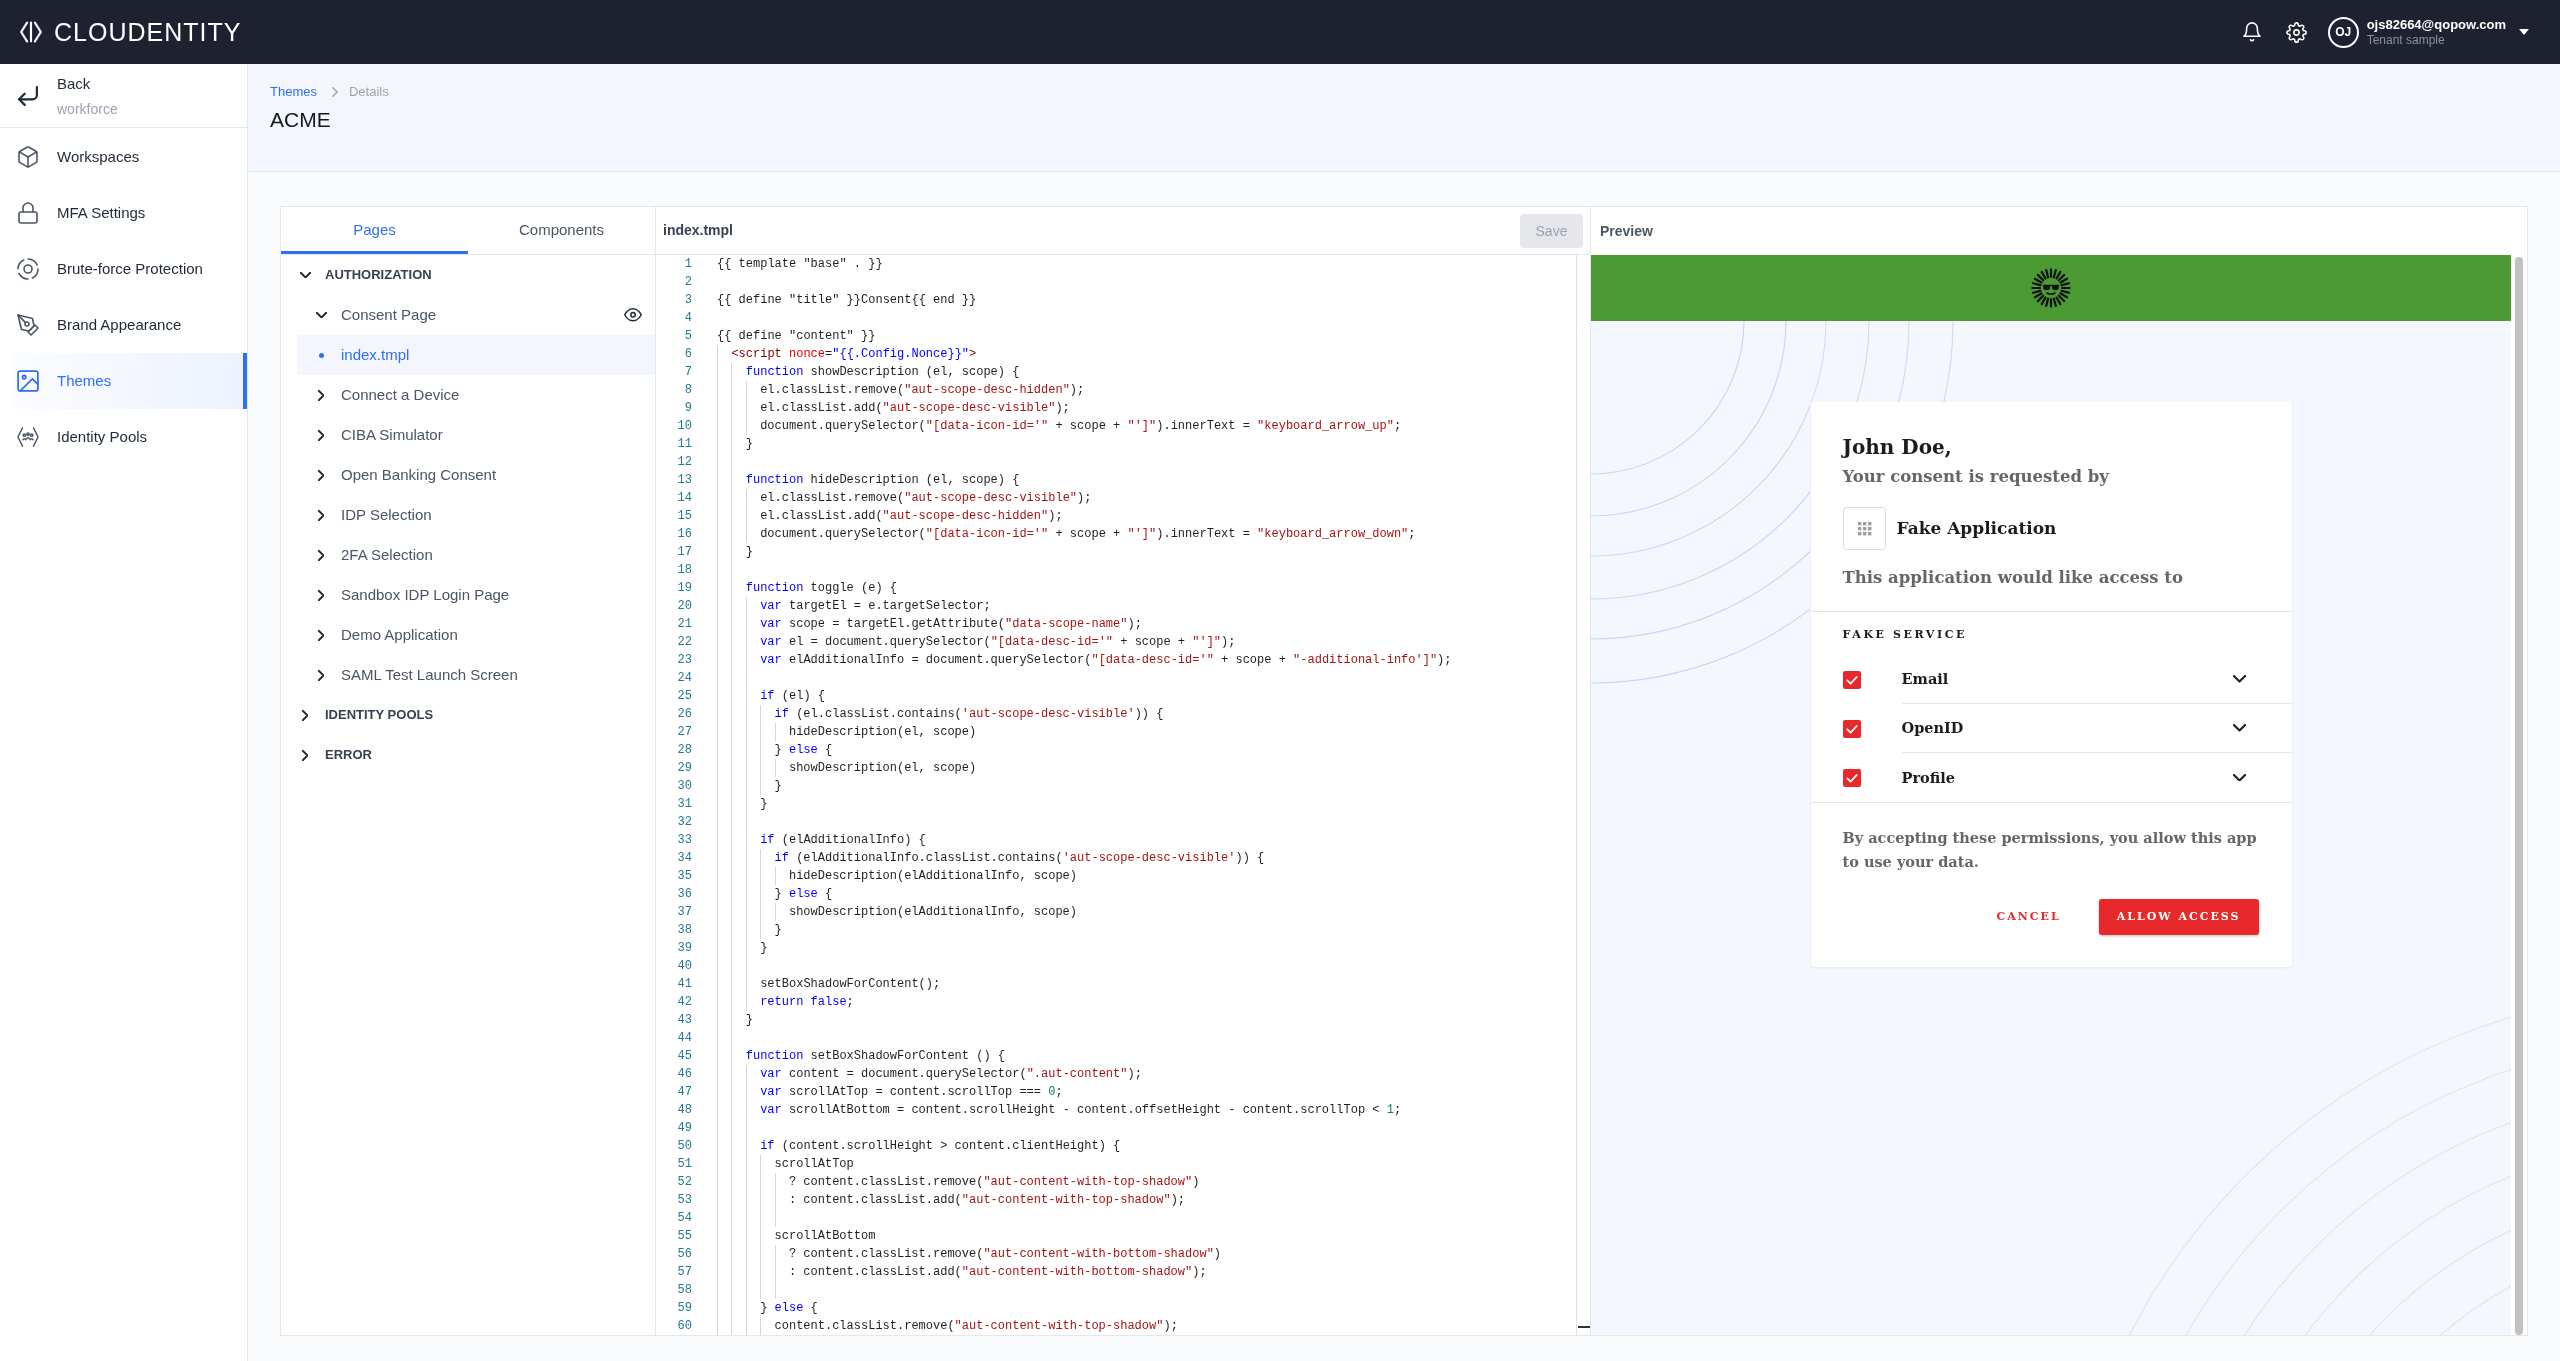 The image size is (2560, 1361). Describe the element at coordinates (476, 635) in the screenshot. I see `tree-item: Demo Application` at that location.